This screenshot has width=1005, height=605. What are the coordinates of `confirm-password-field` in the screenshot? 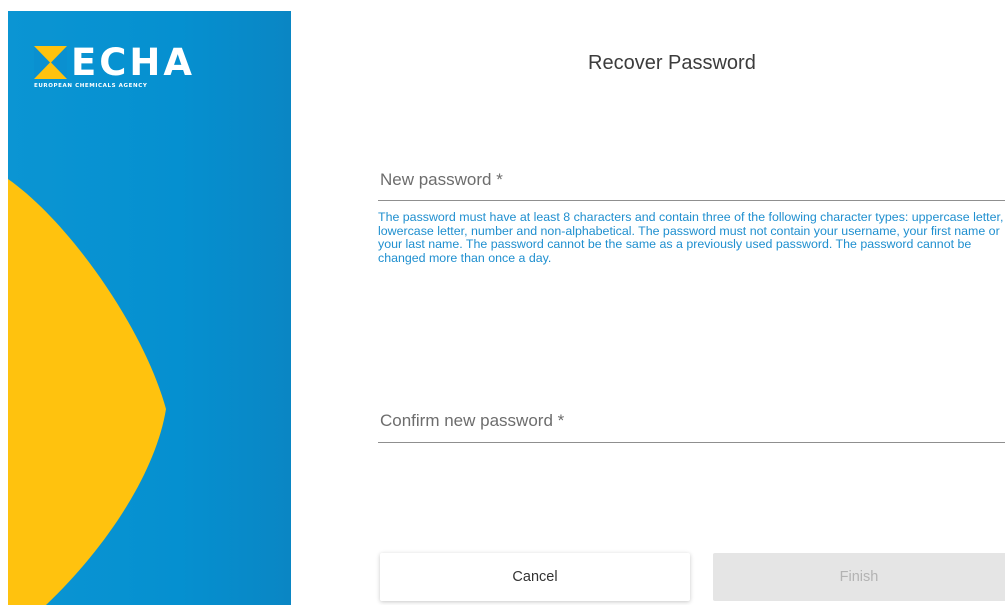 It's located at (691, 421).